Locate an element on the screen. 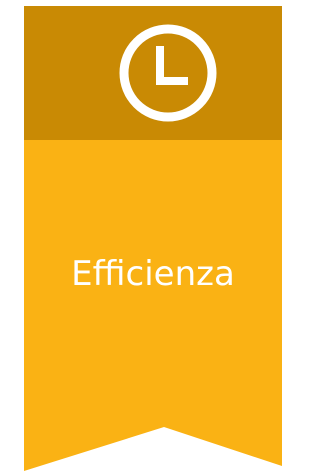  clock-icon is located at coordinates (168, 73).